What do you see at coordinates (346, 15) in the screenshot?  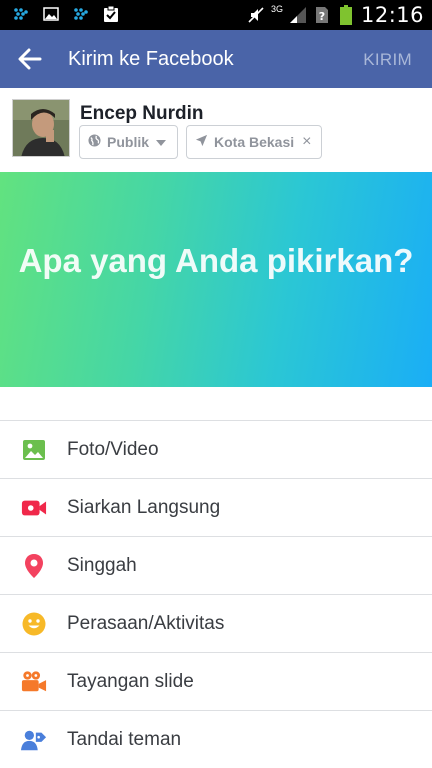 I see `battery-icon` at bounding box center [346, 15].